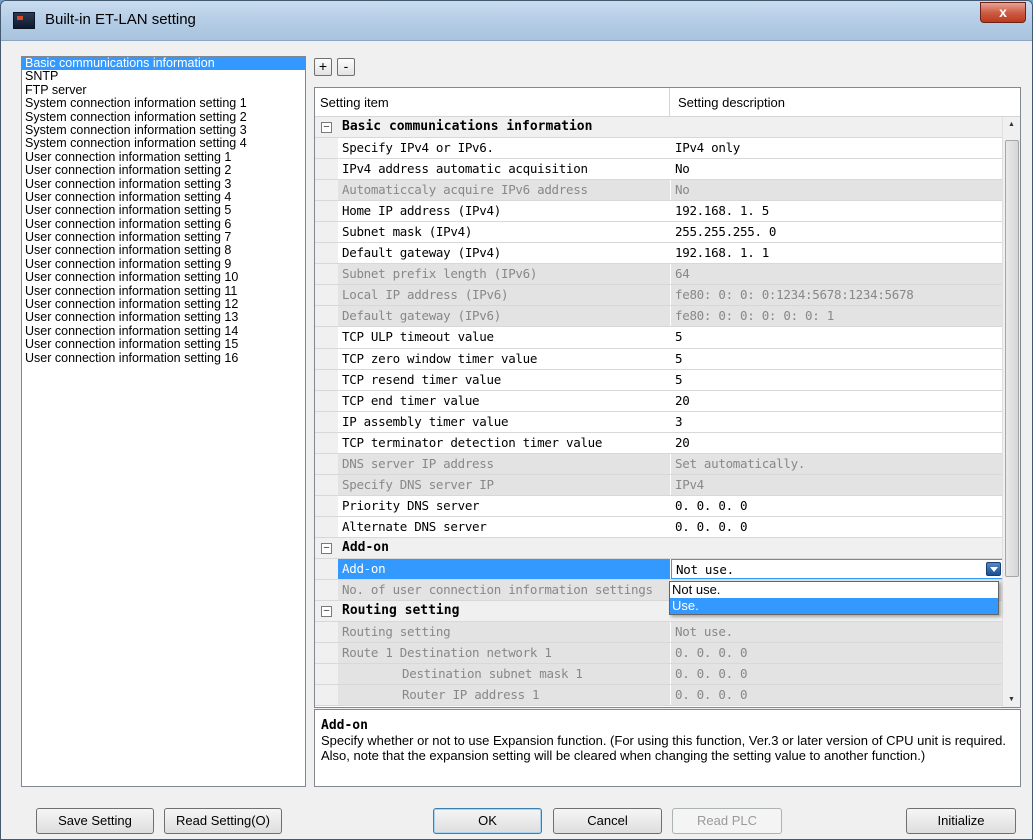 The image size is (1033, 840). What do you see at coordinates (659, 338) in the screenshot?
I see `setting-row: TCP ULP timeout value 5` at bounding box center [659, 338].